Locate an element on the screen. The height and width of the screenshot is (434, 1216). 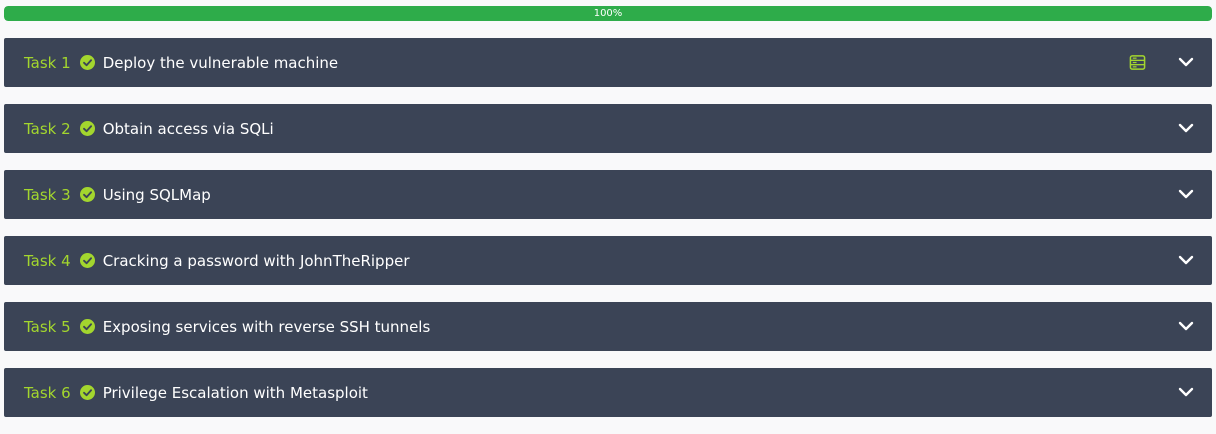
progress-bar: 100% is located at coordinates (608, 13).